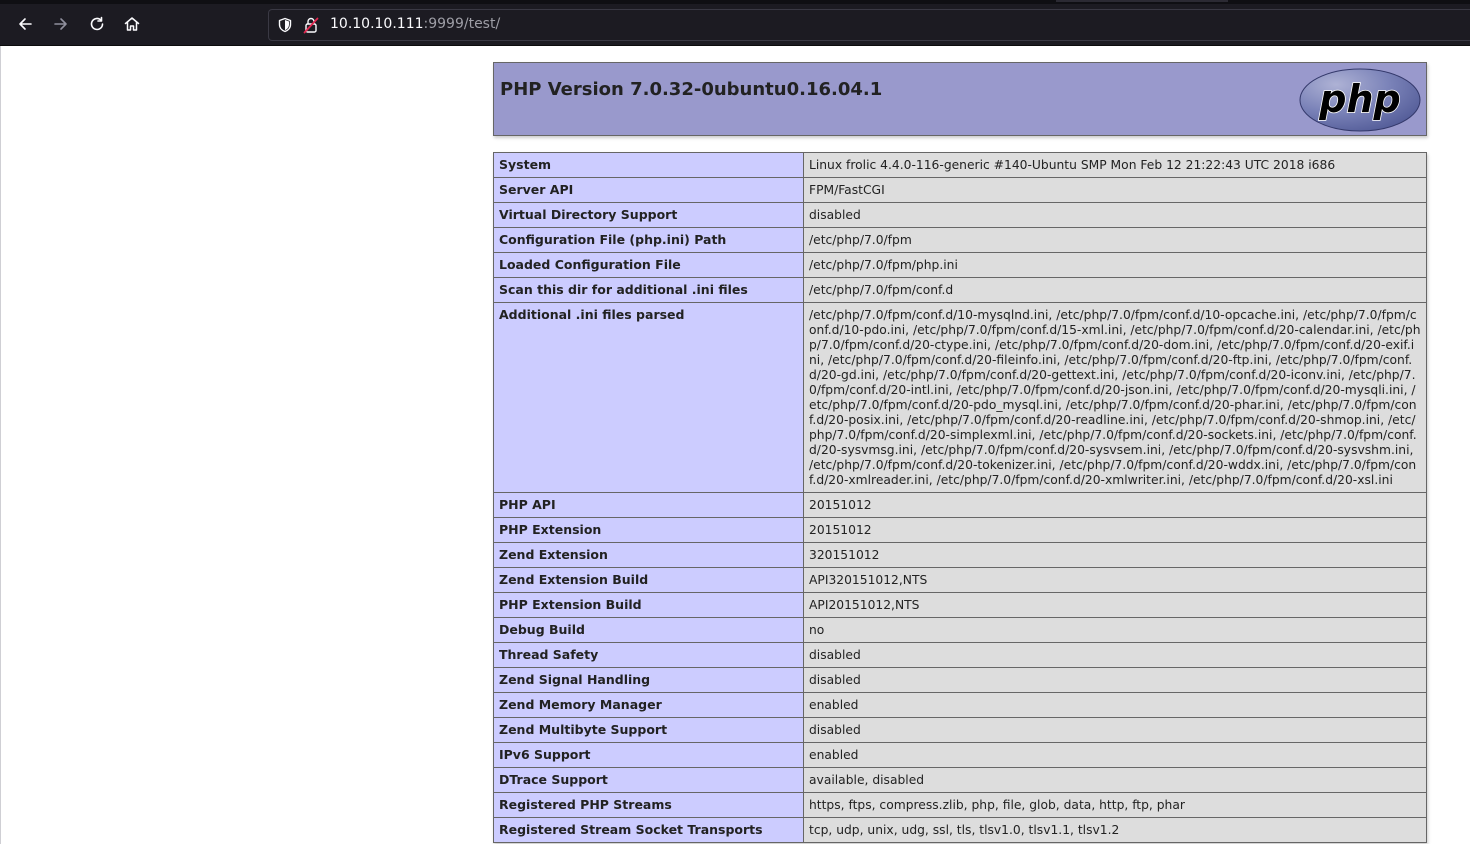 The height and width of the screenshot is (844, 1470). Describe the element at coordinates (648, 805) in the screenshot. I see `row-key: Registered PHP Streams` at that location.